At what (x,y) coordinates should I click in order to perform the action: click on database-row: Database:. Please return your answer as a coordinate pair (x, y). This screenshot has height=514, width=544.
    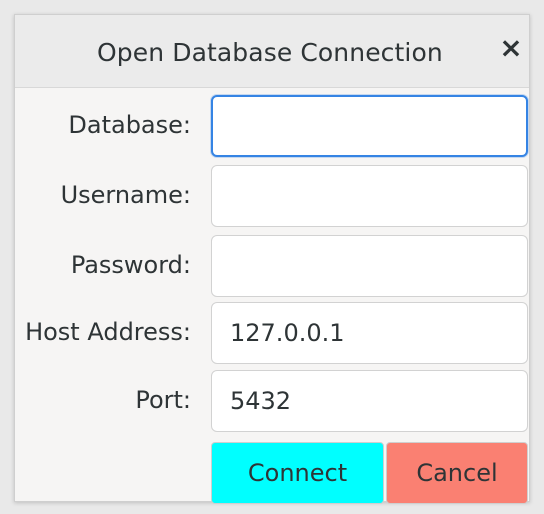
    Looking at the image, I should click on (273, 126).